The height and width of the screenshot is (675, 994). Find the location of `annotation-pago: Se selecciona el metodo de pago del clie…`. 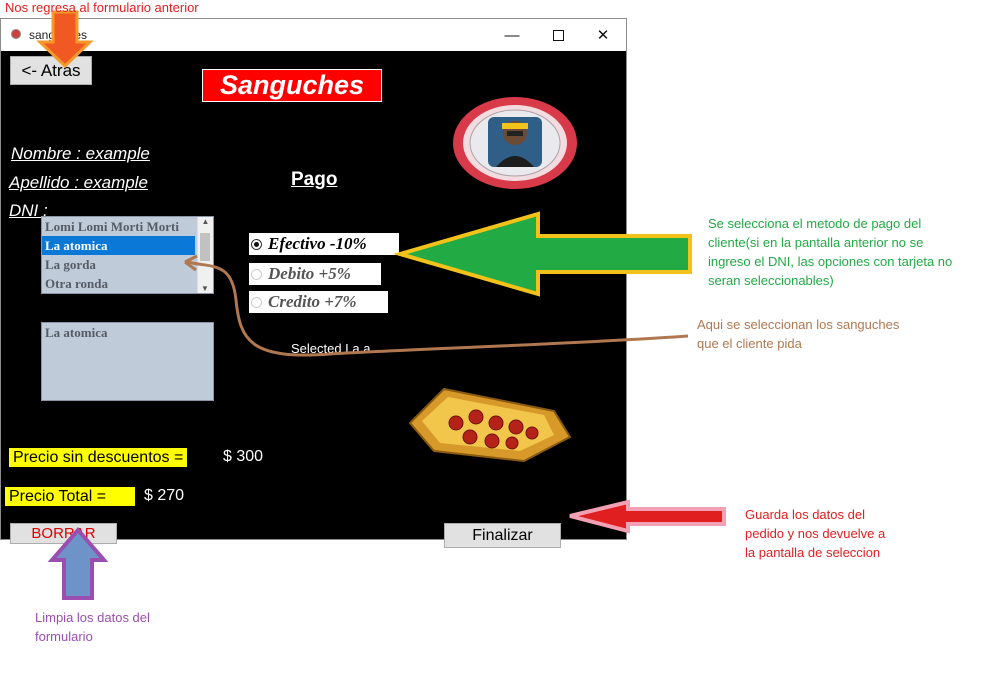

annotation-pago: Se selecciona el metodo de pago del clie… is located at coordinates (830, 252).